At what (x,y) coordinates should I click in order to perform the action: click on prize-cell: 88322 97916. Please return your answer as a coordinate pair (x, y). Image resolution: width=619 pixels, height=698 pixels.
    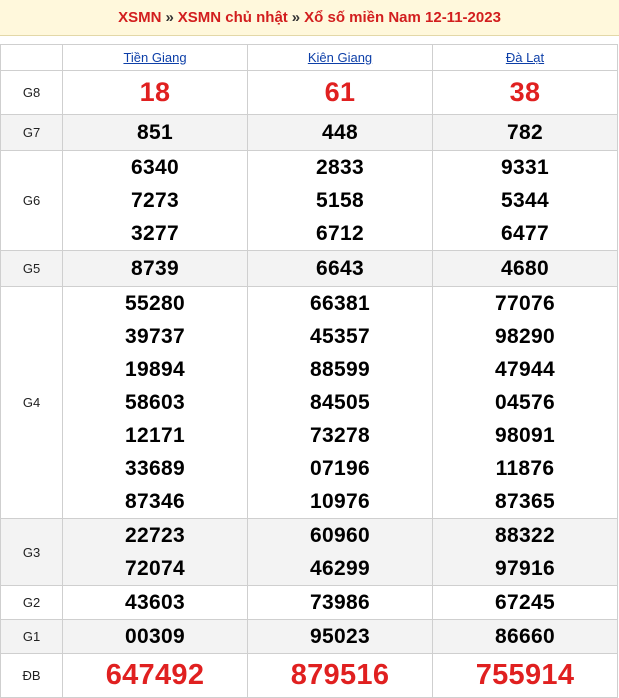
    Looking at the image, I should click on (525, 552).